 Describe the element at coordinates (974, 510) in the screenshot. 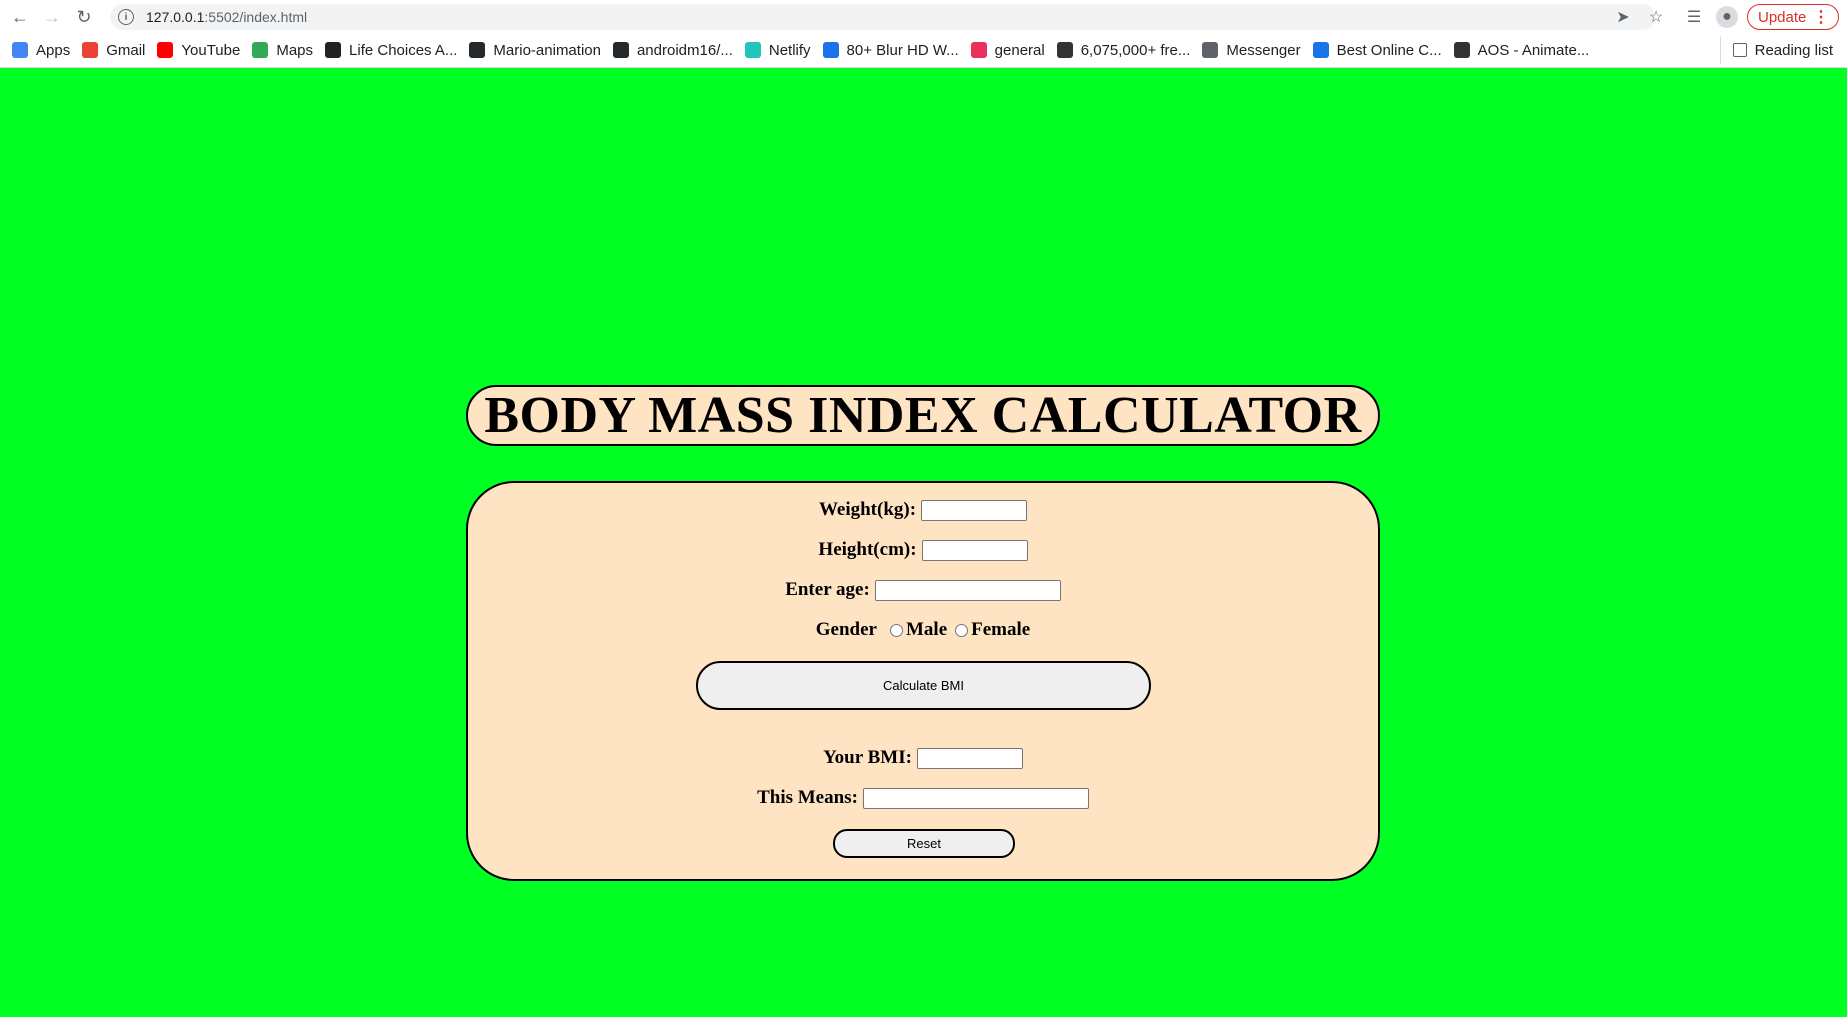

I see `weight-input` at that location.